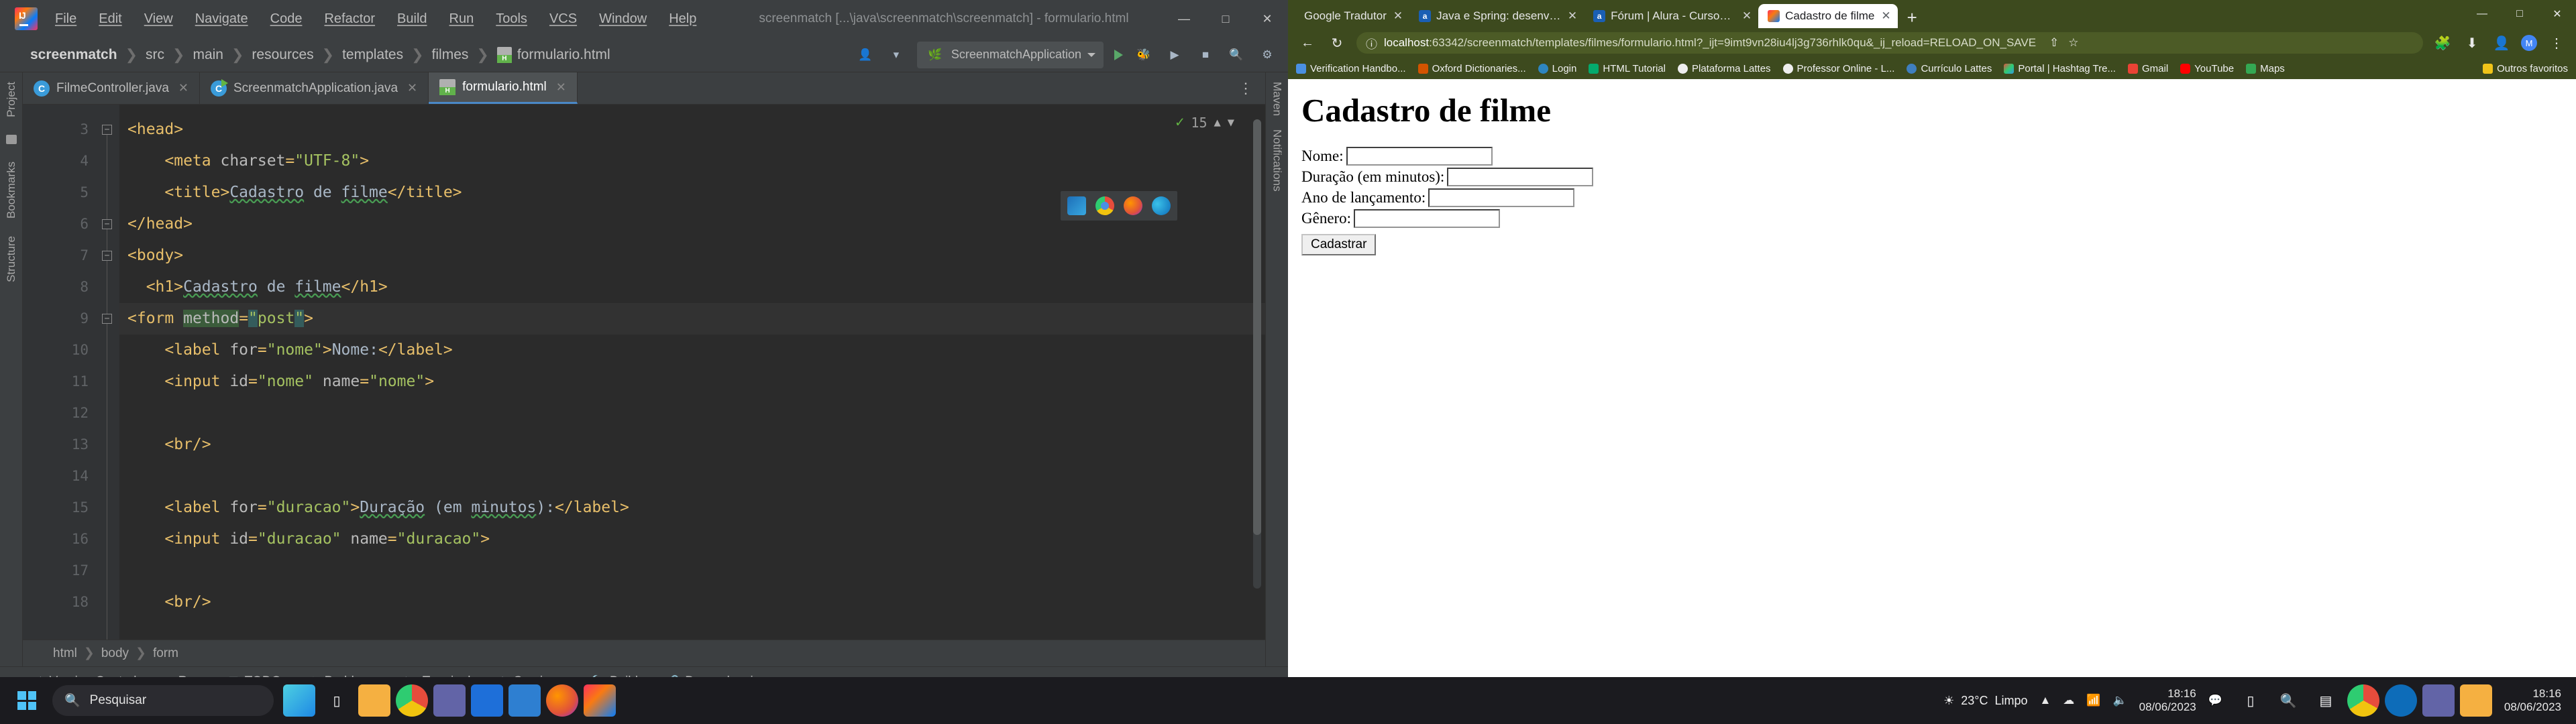 The height and width of the screenshot is (724, 2576). I want to click on editor-tab-filmecontroller: FilmeController.java ✕, so click(111, 88).